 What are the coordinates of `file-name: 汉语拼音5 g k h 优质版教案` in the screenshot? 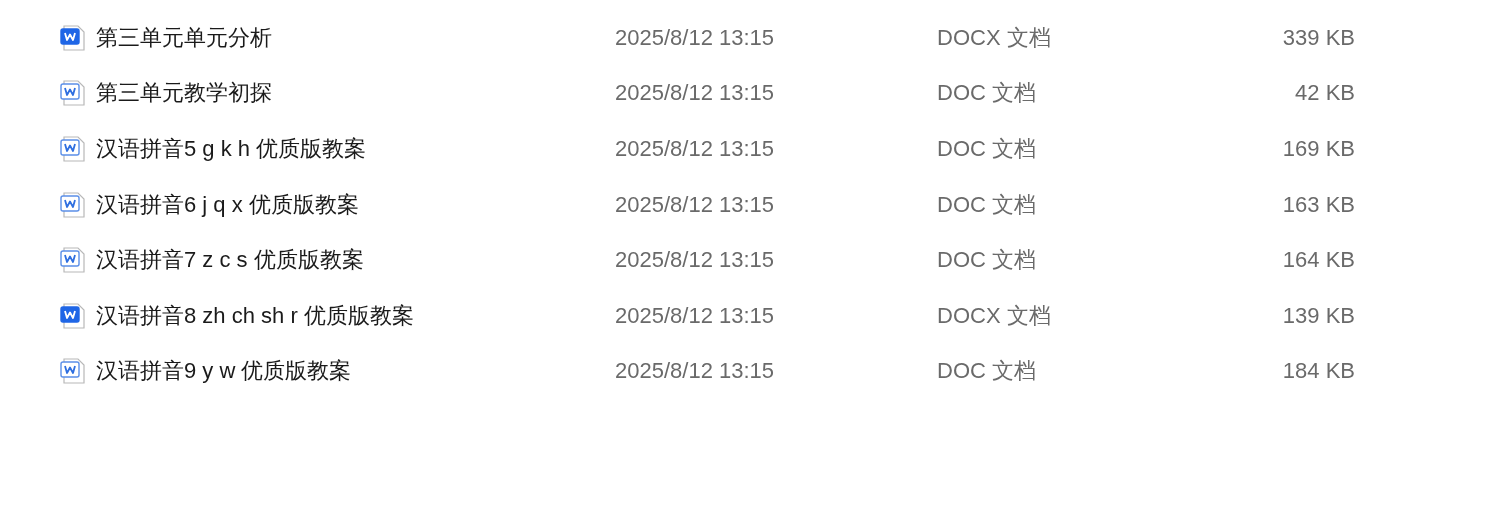 It's located at (231, 149).